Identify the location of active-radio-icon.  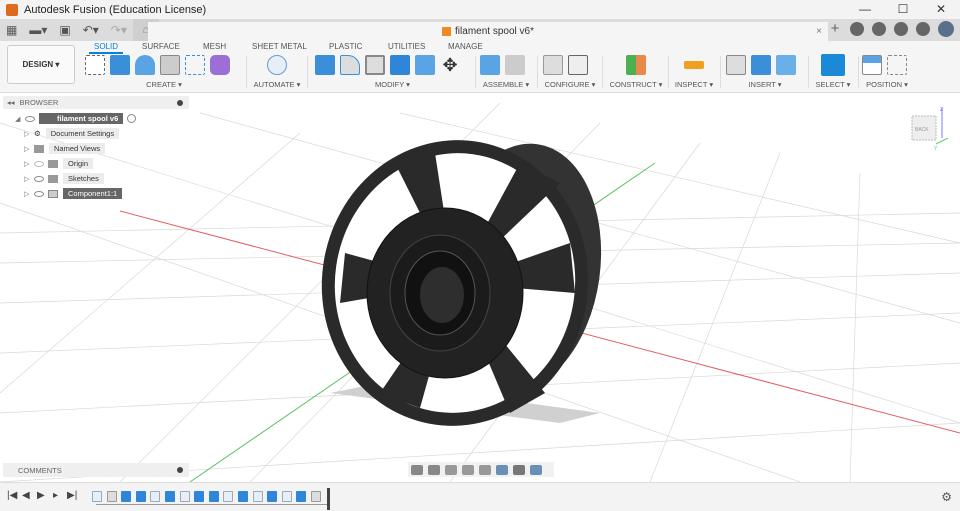
(132, 118).